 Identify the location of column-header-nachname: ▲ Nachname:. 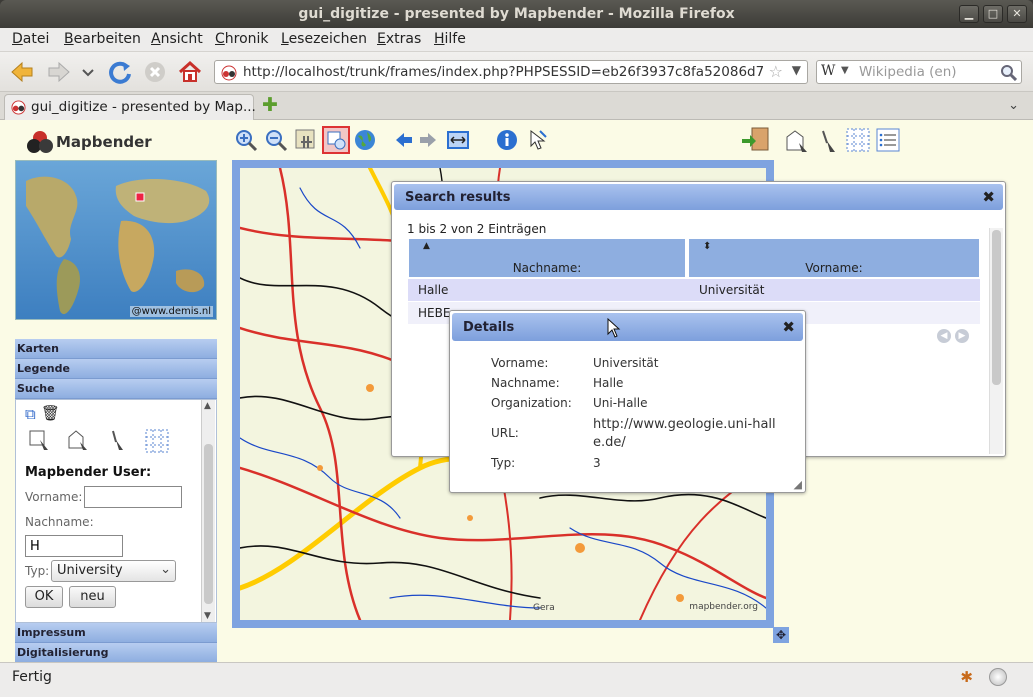
(547, 258).